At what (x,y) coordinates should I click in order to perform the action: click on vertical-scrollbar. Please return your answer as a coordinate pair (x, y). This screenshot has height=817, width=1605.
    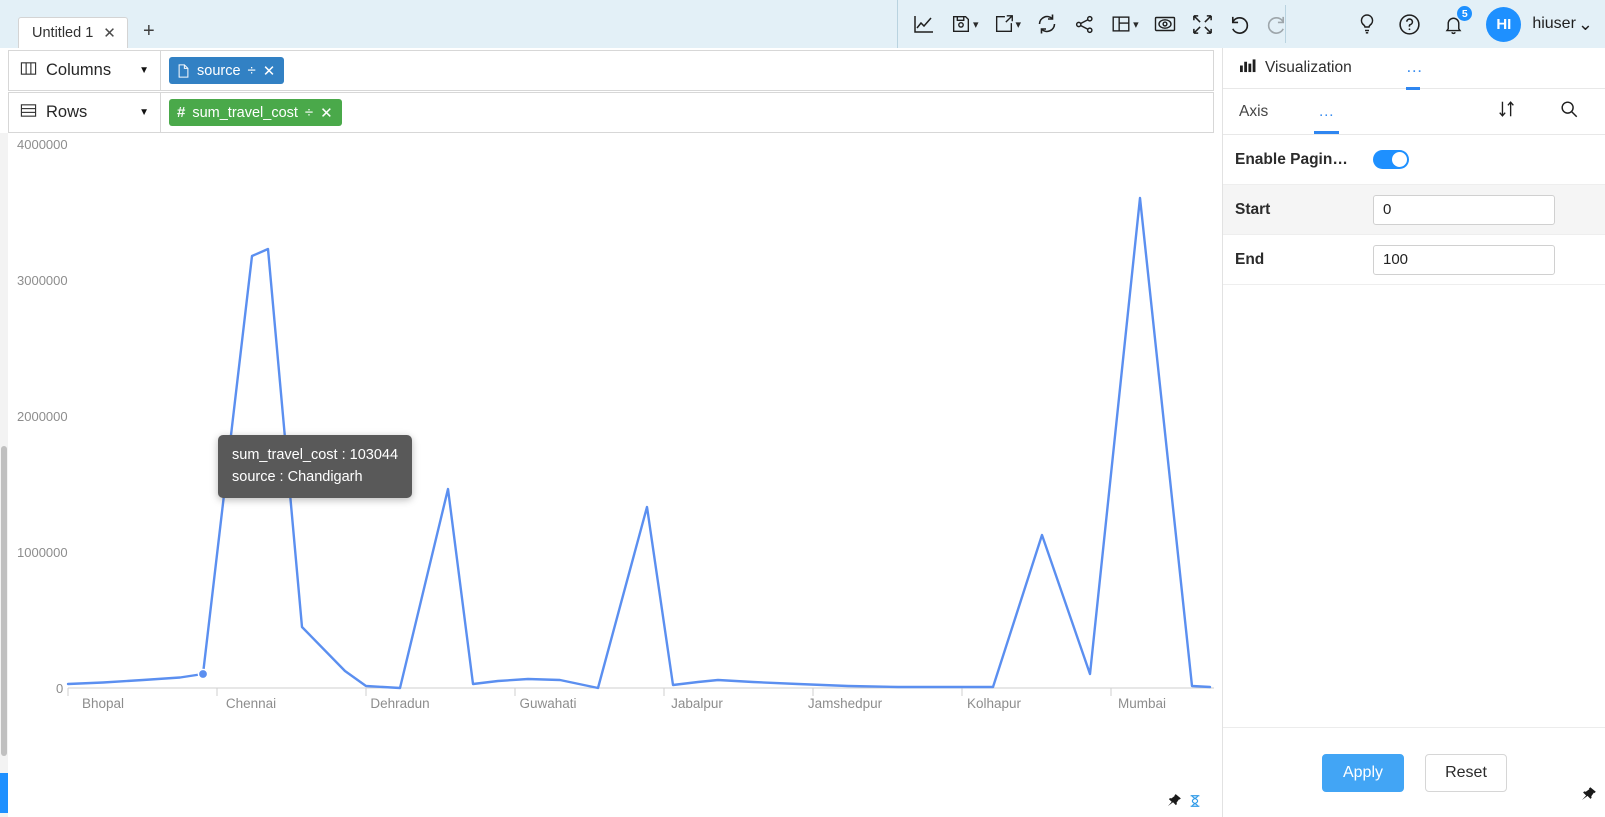
    Looking at the image, I should click on (4, 601).